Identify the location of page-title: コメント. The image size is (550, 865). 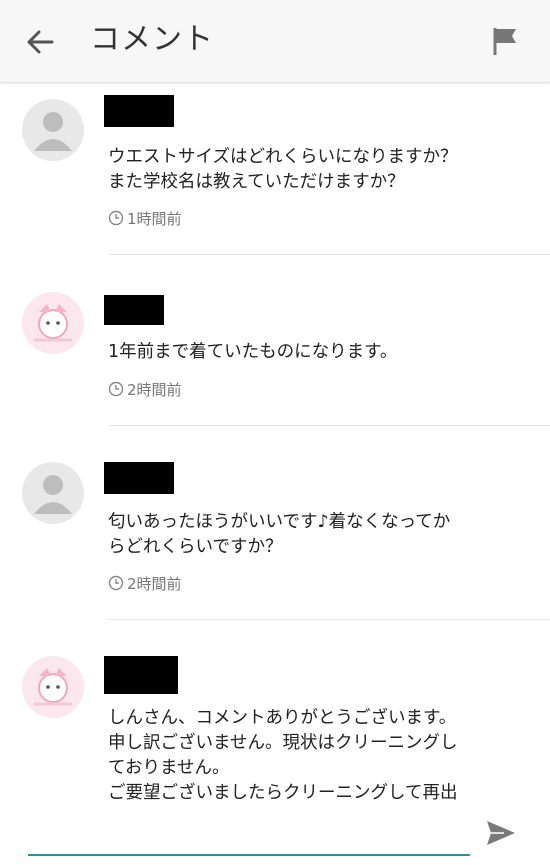
(152, 39).